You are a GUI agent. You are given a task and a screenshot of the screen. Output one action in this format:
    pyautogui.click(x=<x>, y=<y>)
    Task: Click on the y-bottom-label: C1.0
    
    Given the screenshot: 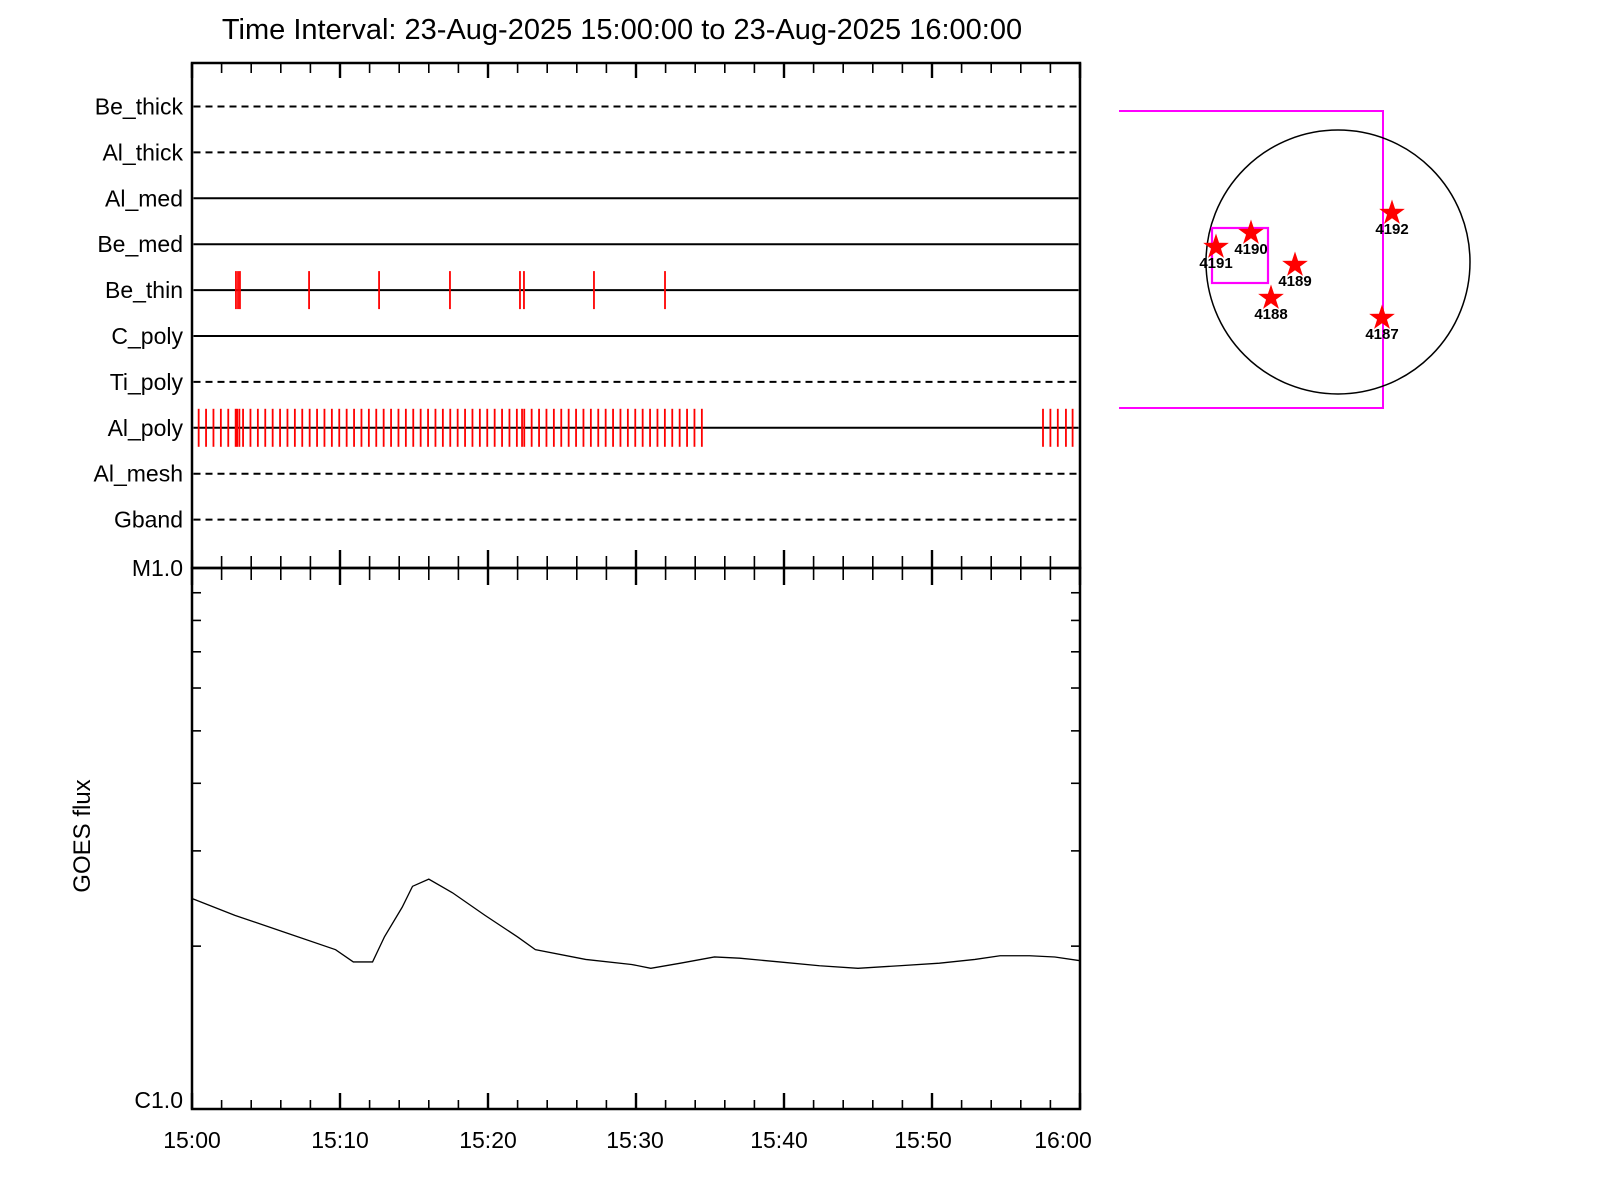 What is the action you would take?
    pyautogui.click(x=158, y=1100)
    